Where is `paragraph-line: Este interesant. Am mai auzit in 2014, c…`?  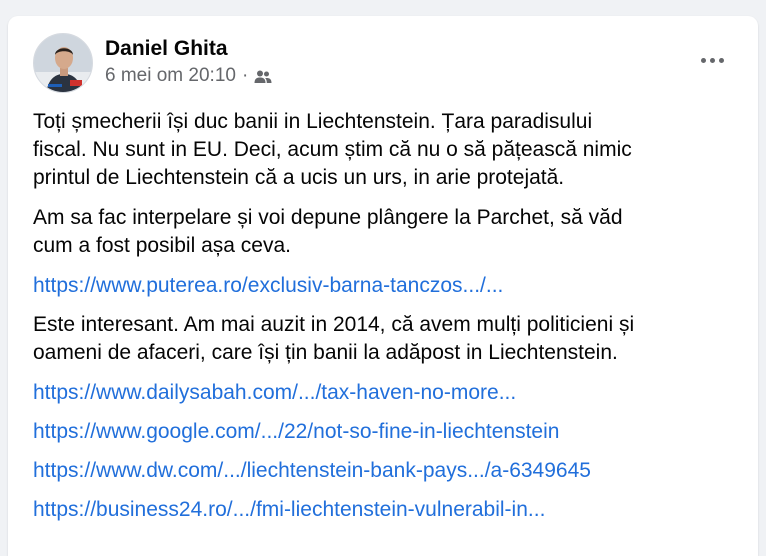
paragraph-line: Este interesant. Am mai auzit in 2014, c… is located at coordinates (334, 324).